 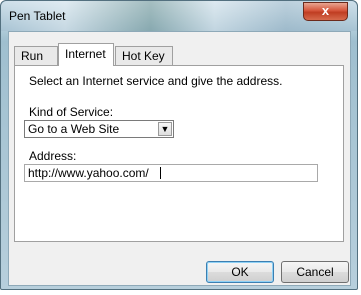 What do you see at coordinates (86, 54) in the screenshot?
I see `tab-internet: Internet` at bounding box center [86, 54].